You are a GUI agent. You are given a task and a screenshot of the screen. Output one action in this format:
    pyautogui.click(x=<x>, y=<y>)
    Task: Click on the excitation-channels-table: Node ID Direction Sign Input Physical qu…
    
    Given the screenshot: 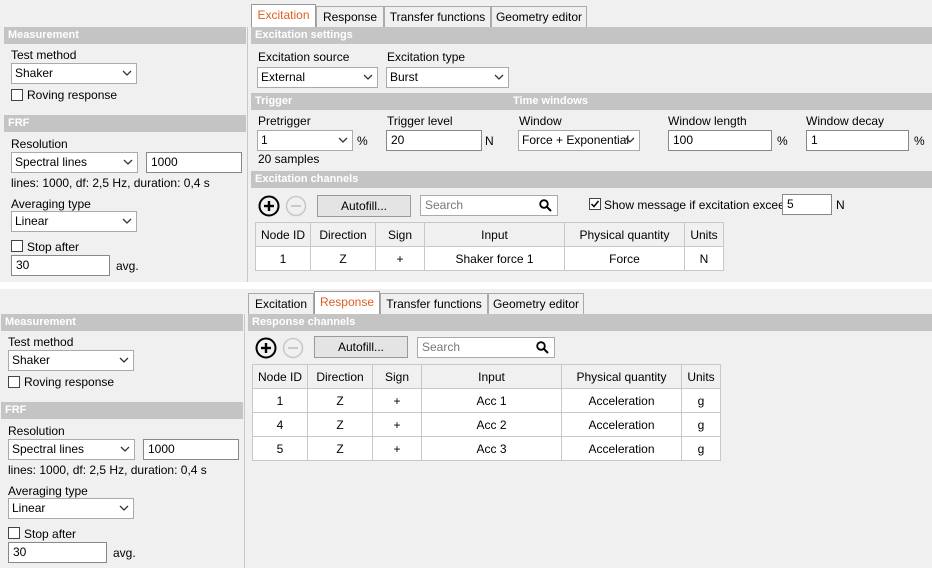 What is the action you would take?
    pyautogui.click(x=489, y=246)
    